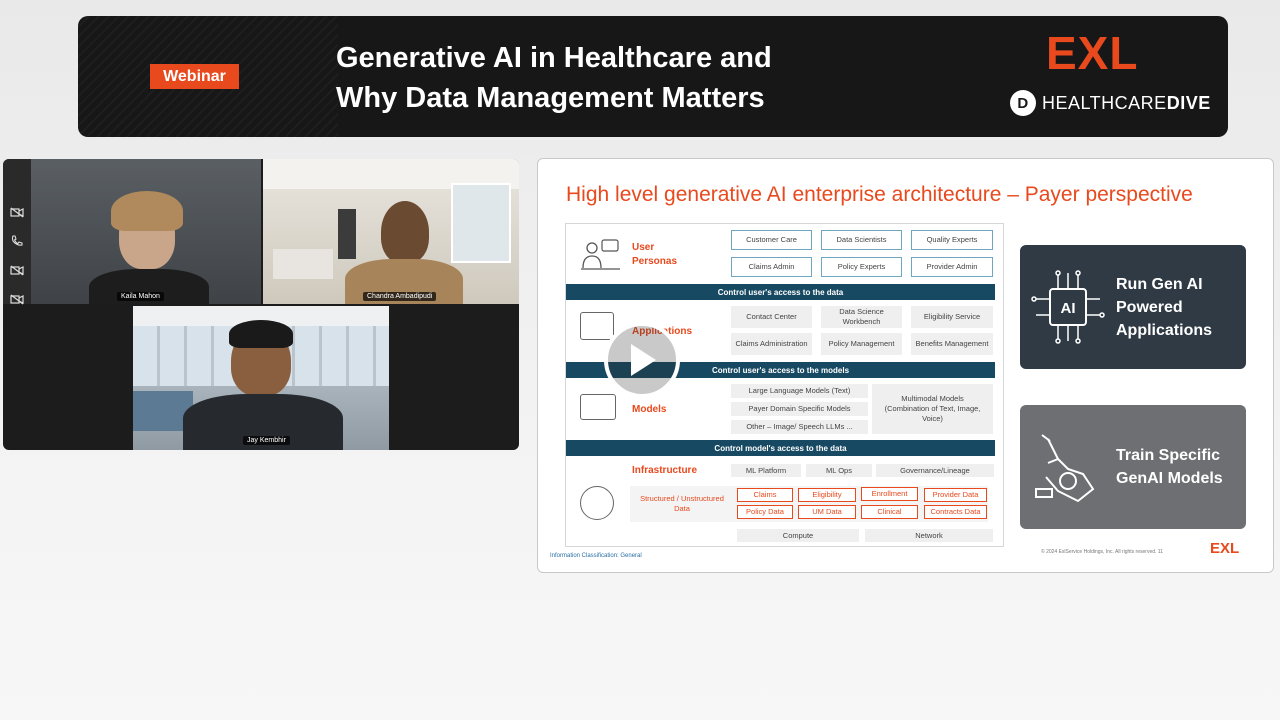  Describe the element at coordinates (194, 76) in the screenshot. I see `webinar-badge: Webinar` at that location.